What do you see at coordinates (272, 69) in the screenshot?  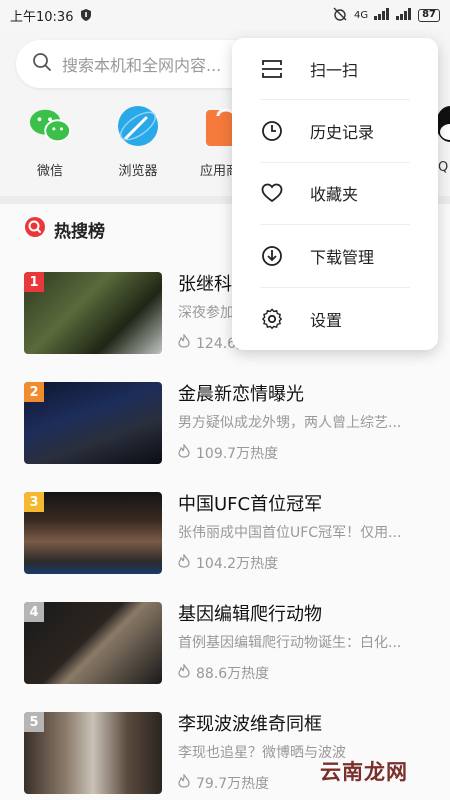 I see `scan-icon` at bounding box center [272, 69].